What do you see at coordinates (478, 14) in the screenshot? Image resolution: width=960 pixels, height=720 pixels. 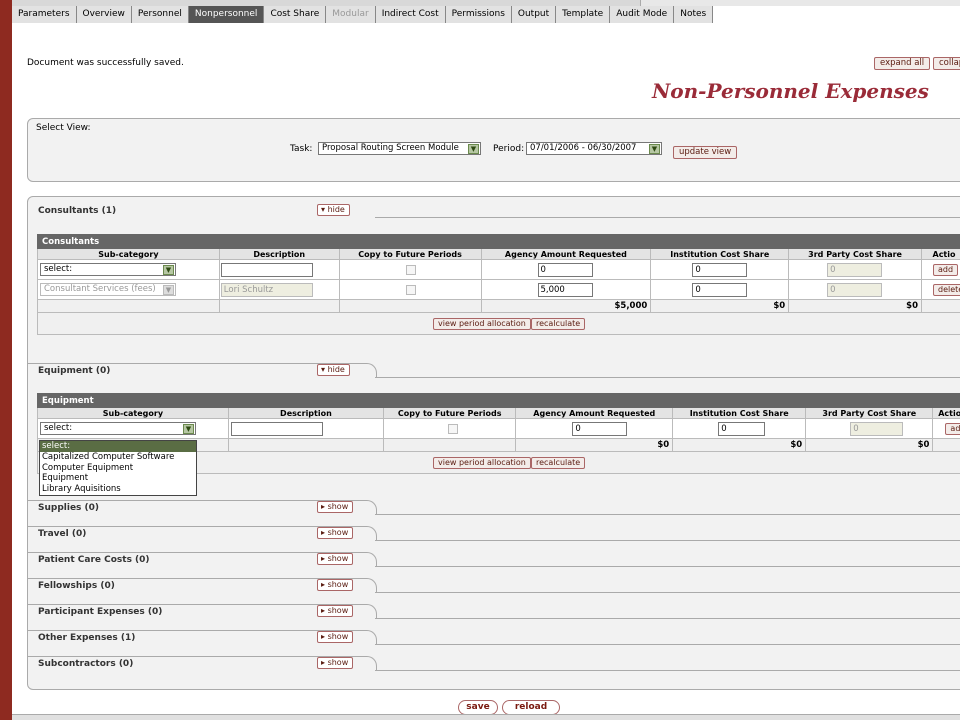 I see `tab-permissions: Permissions` at bounding box center [478, 14].